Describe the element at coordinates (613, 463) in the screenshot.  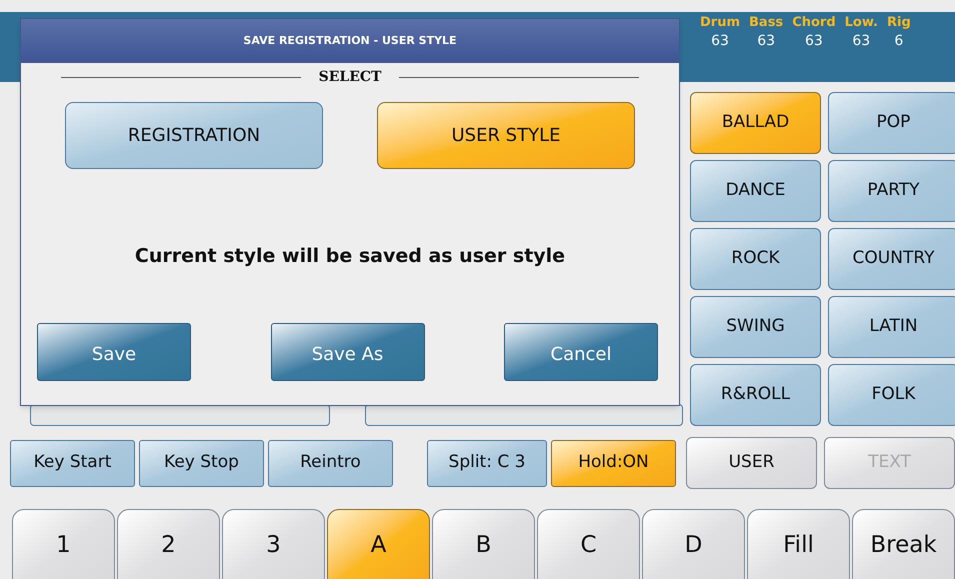
I see `control-button: Hold:ON` at that location.